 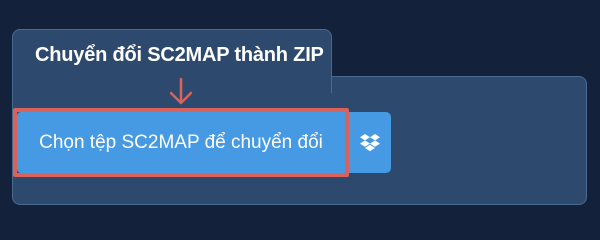 I want to click on choose-file-button: Chọn tệp SC2MAP để chuyển đổi, so click(x=181, y=142).